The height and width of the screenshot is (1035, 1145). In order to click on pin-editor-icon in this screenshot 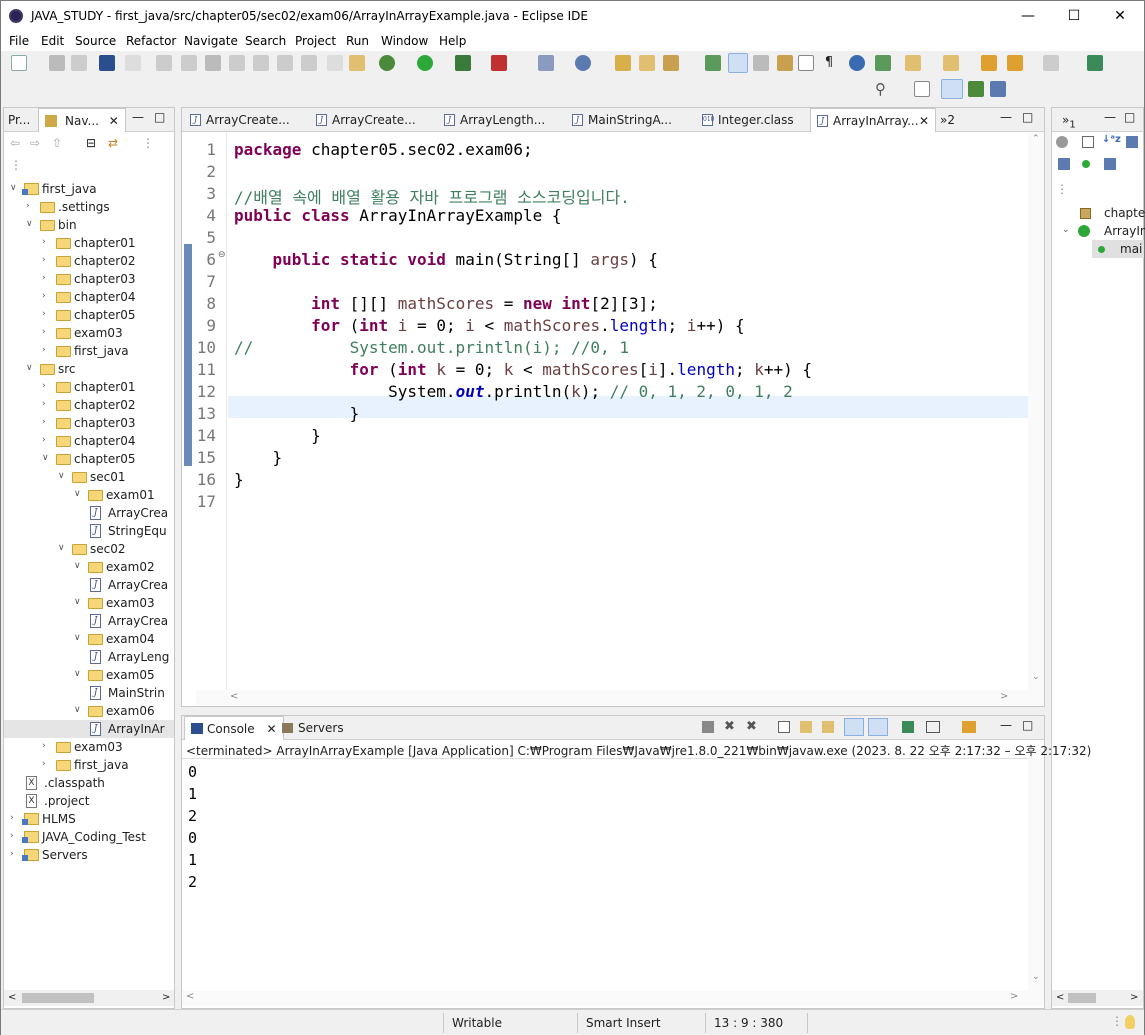, I will do `click(1095, 63)`.